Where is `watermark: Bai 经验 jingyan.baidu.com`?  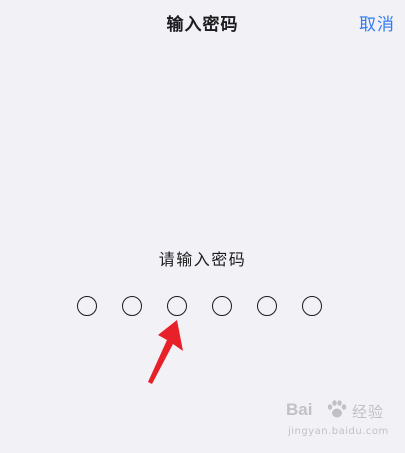 watermark: Bai 经验 jingyan.baidu.com is located at coordinates (342, 422).